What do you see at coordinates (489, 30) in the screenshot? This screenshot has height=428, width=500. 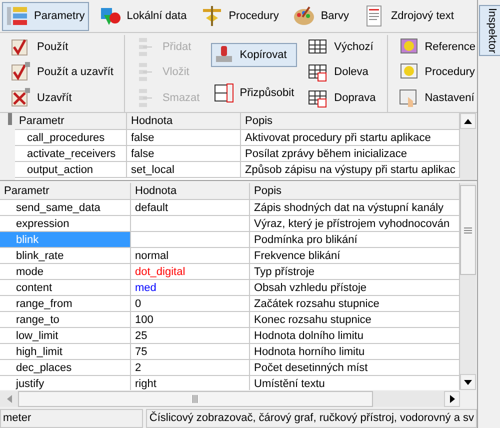 I see `side-tab: Inspektor` at bounding box center [489, 30].